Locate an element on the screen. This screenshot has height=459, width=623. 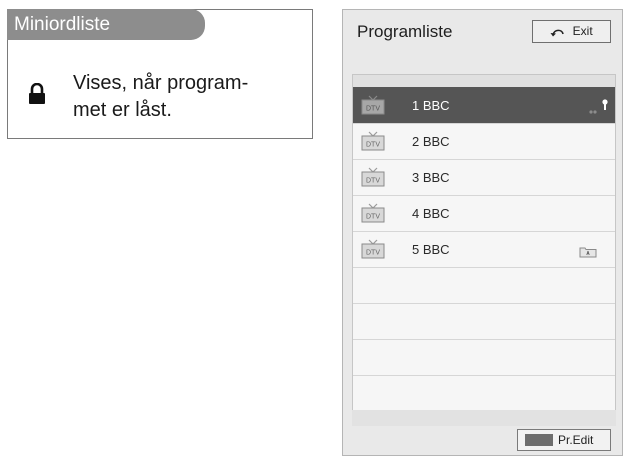
channel-row-4: DTV 4 BBC is located at coordinates (484, 213).